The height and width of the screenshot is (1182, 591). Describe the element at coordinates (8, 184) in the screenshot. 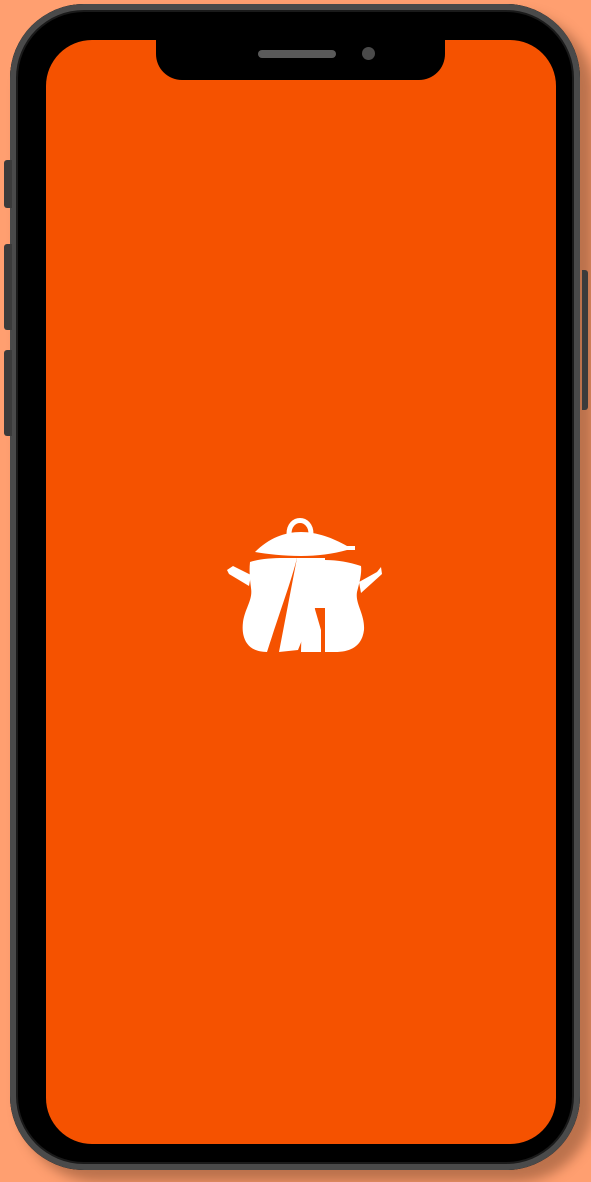

I see `mute-switch` at that location.